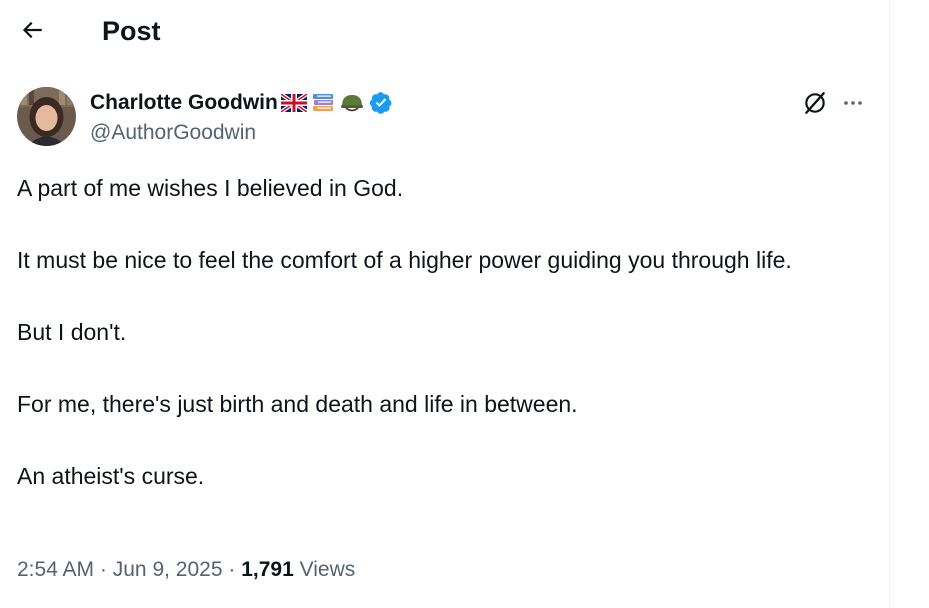  I want to click on views-count: 1,791, so click(267, 569).